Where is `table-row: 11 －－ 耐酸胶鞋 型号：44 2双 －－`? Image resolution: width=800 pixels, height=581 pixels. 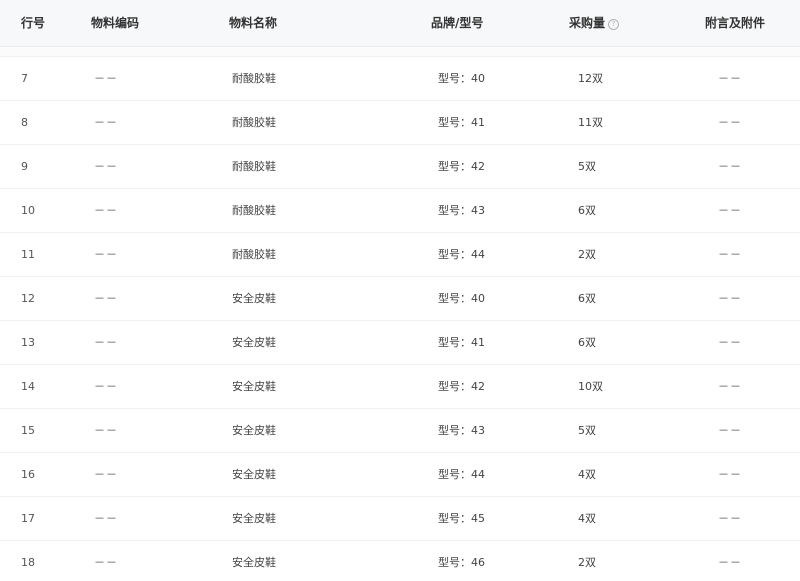 table-row: 11 －－ 耐酸胶鞋 型号：44 2双 －－ is located at coordinates (400, 255).